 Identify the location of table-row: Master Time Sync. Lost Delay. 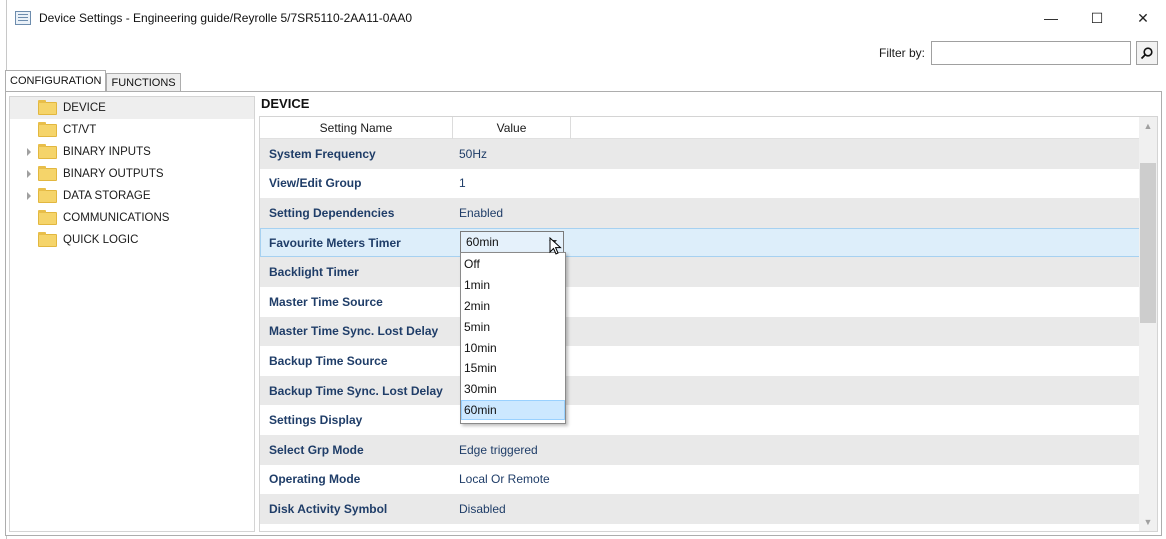
(700, 331).